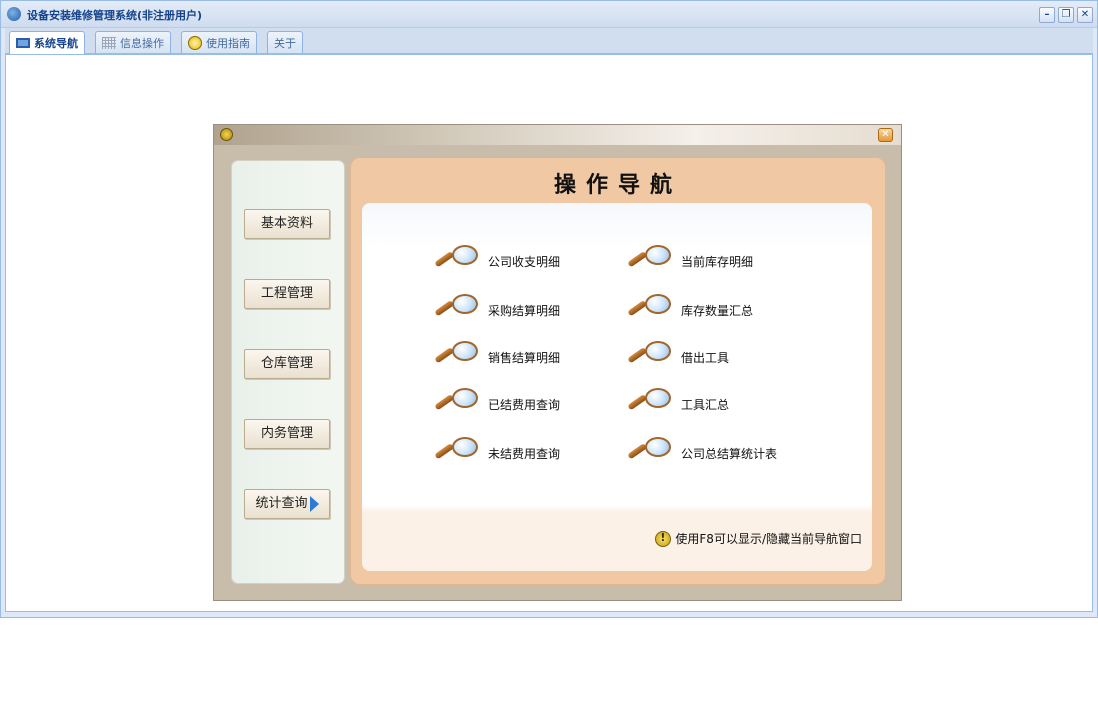 The width and height of the screenshot is (1098, 716). I want to click on tab-user-guide: 使用指南, so click(219, 42).